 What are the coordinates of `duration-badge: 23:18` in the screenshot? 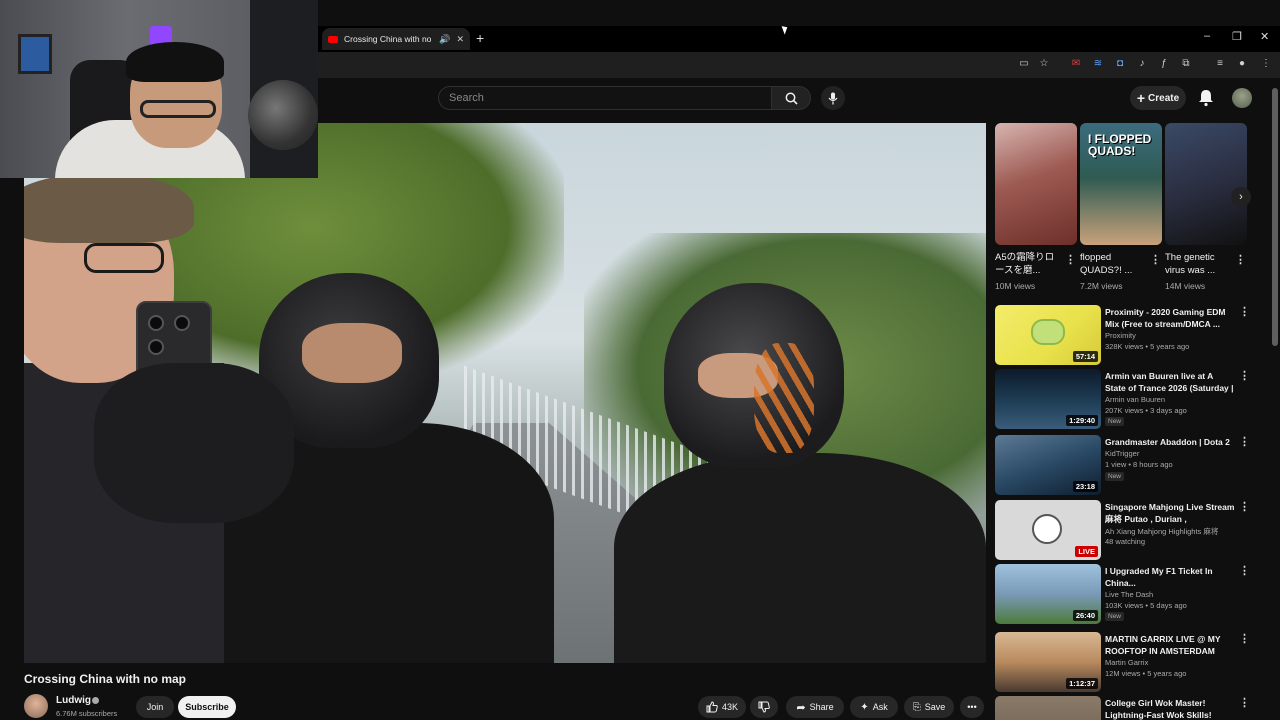 It's located at (1085, 486).